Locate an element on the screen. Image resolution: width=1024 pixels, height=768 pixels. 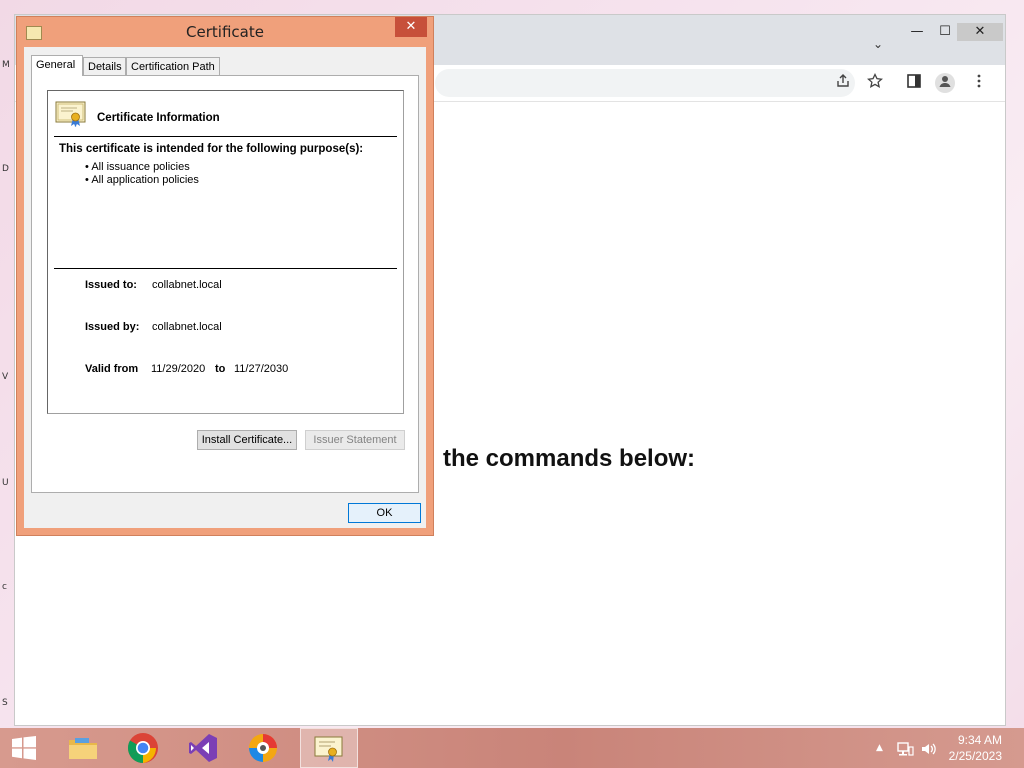
issued-to-value: collabnet.local is located at coordinates (187, 285).